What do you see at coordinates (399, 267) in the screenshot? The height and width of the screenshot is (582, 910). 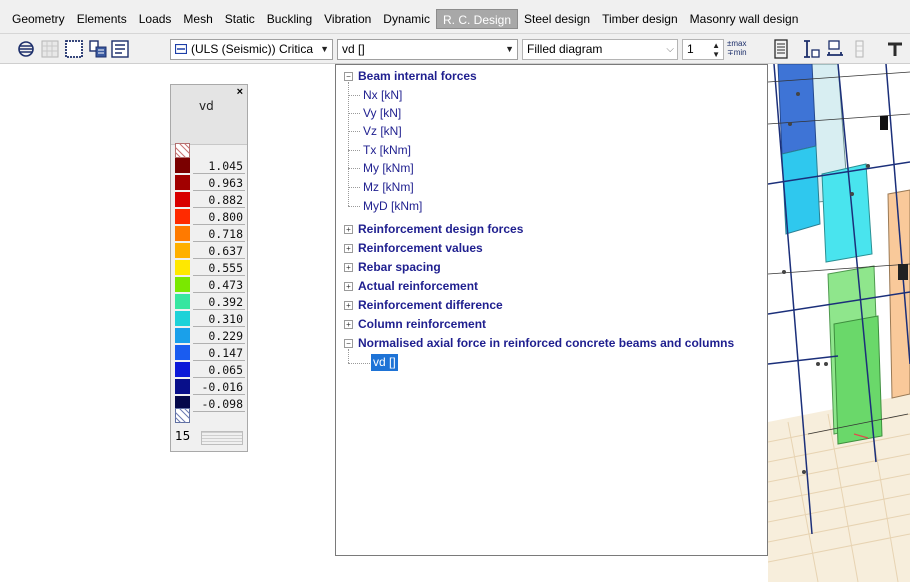 I see `tree-group-rebar-spacing: Rebar spacing` at bounding box center [399, 267].